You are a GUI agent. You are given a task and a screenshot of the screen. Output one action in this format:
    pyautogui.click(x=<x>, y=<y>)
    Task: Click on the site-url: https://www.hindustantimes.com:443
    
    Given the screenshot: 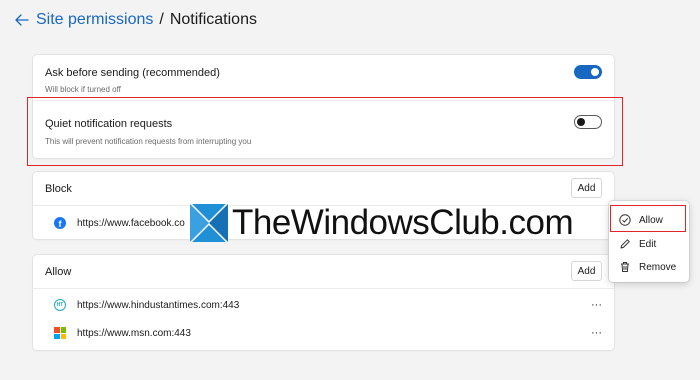 What is the action you would take?
    pyautogui.click(x=158, y=305)
    